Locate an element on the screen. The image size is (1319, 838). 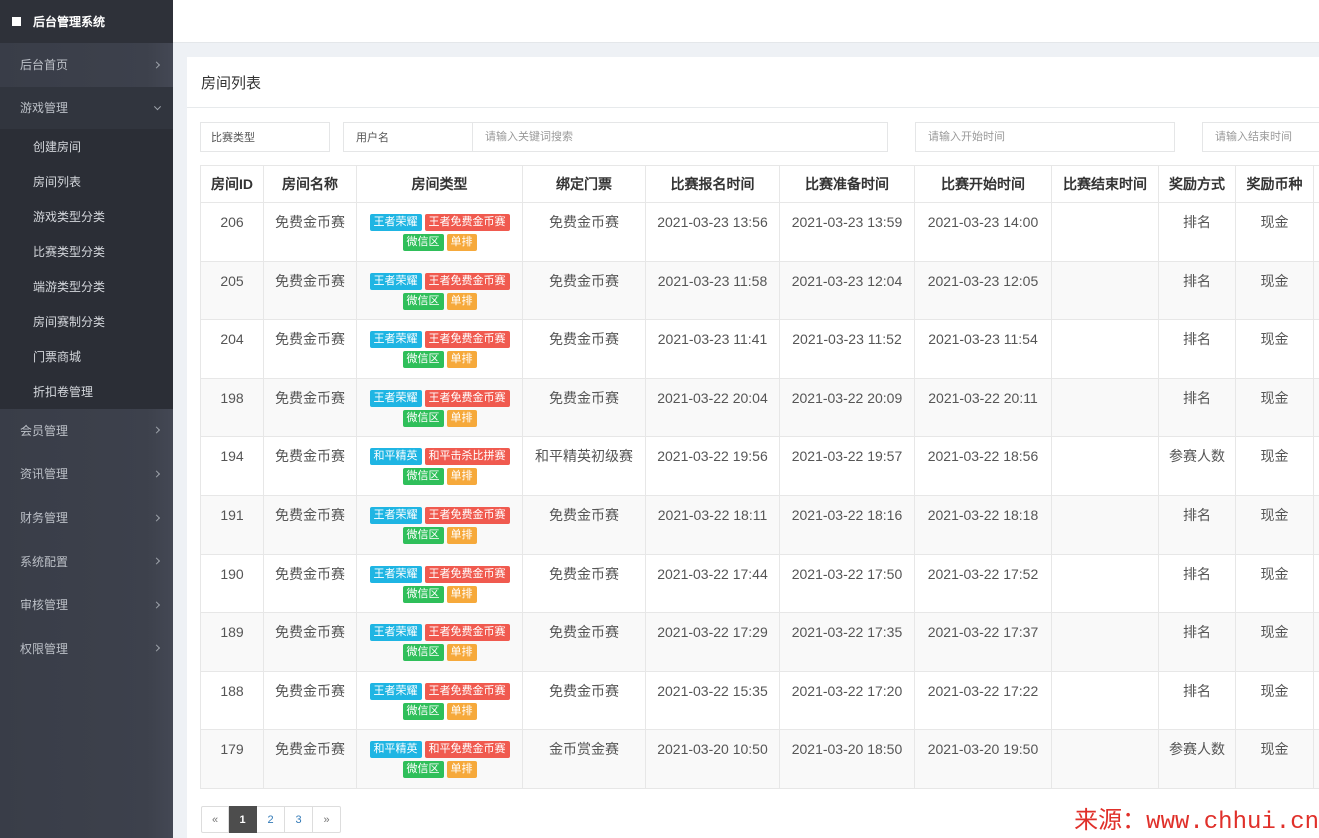
sidebar-item-permission-management: 权限管理 is located at coordinates (86, 649).